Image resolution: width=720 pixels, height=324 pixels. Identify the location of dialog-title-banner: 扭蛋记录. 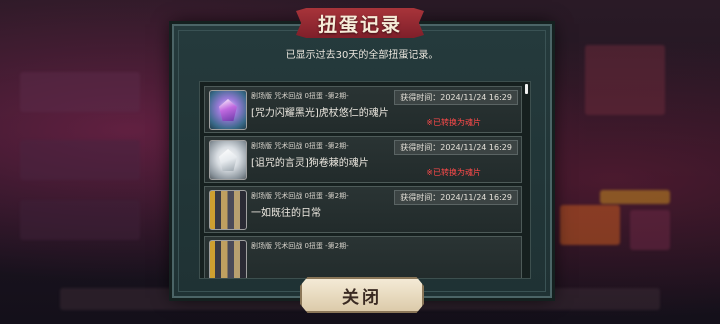
(360, 23).